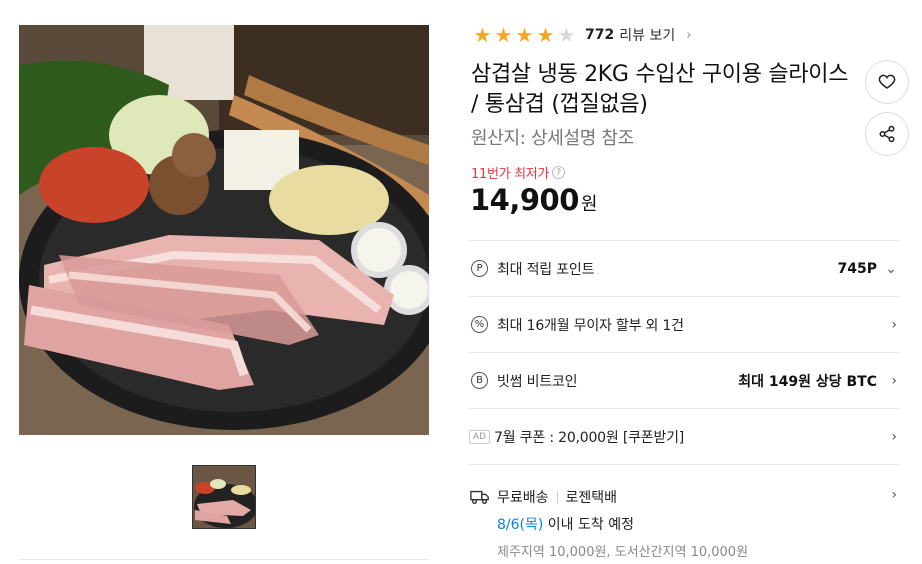 The image size is (922, 564). What do you see at coordinates (600, 35) in the screenshot?
I see `review-count: 772` at bounding box center [600, 35].